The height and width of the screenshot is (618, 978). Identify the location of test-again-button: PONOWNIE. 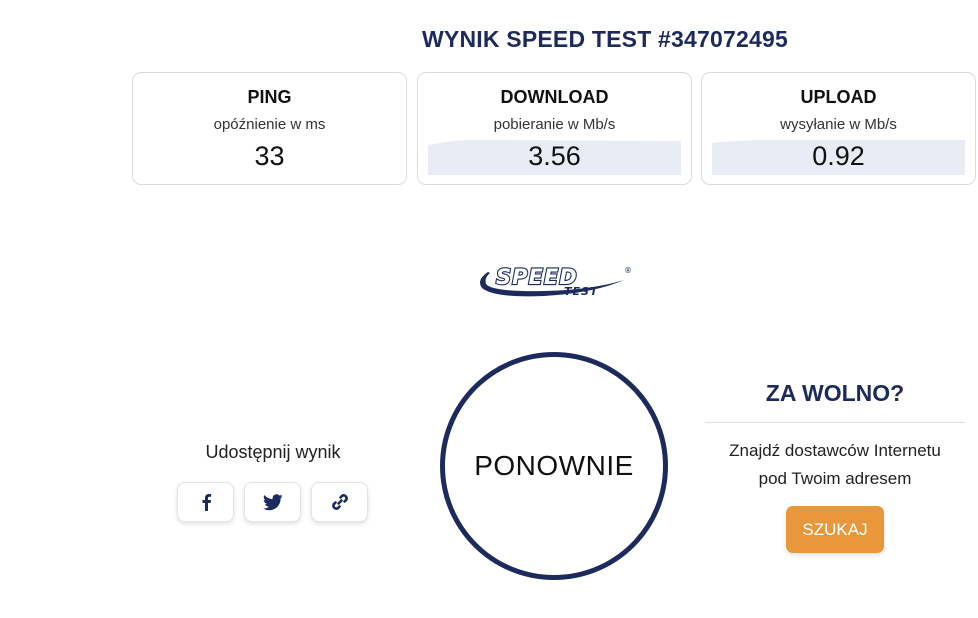
(554, 466).